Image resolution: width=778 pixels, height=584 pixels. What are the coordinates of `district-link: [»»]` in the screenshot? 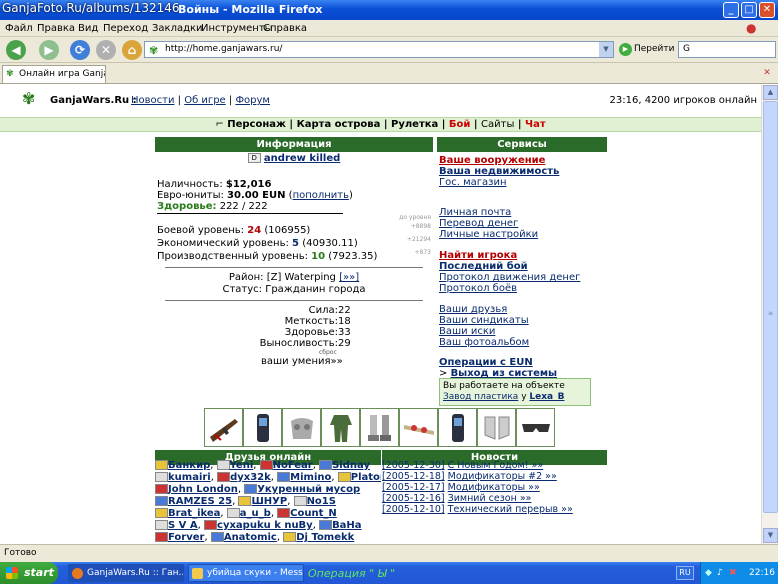 It's located at (349, 277).